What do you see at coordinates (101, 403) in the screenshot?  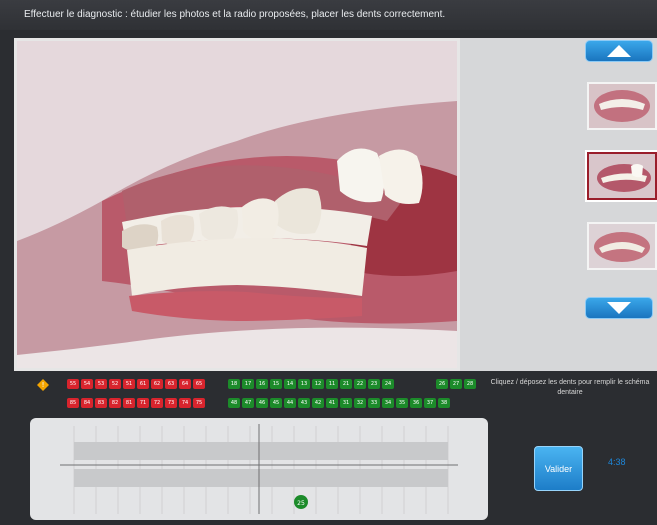 I see `tooth-83: 83` at bounding box center [101, 403].